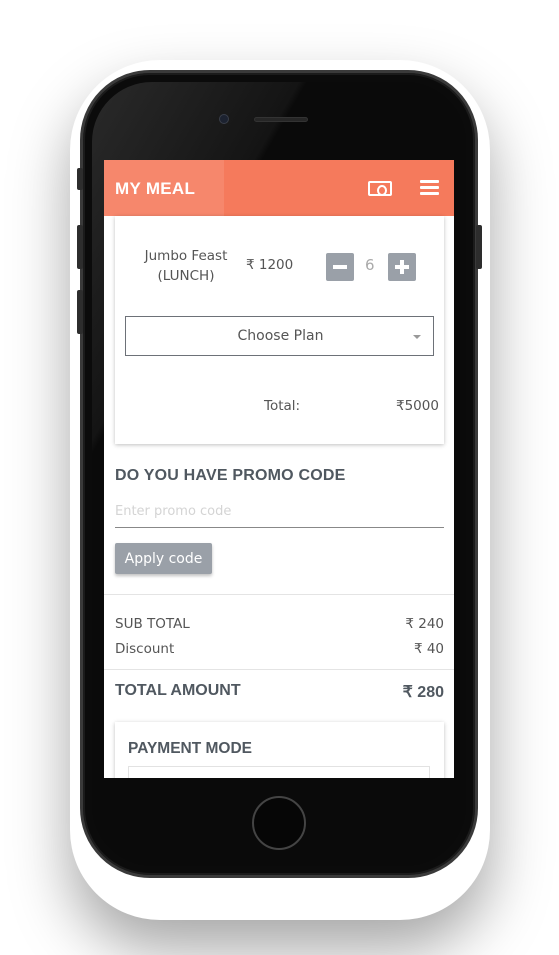  I want to click on phone-volume-down, so click(80, 312).